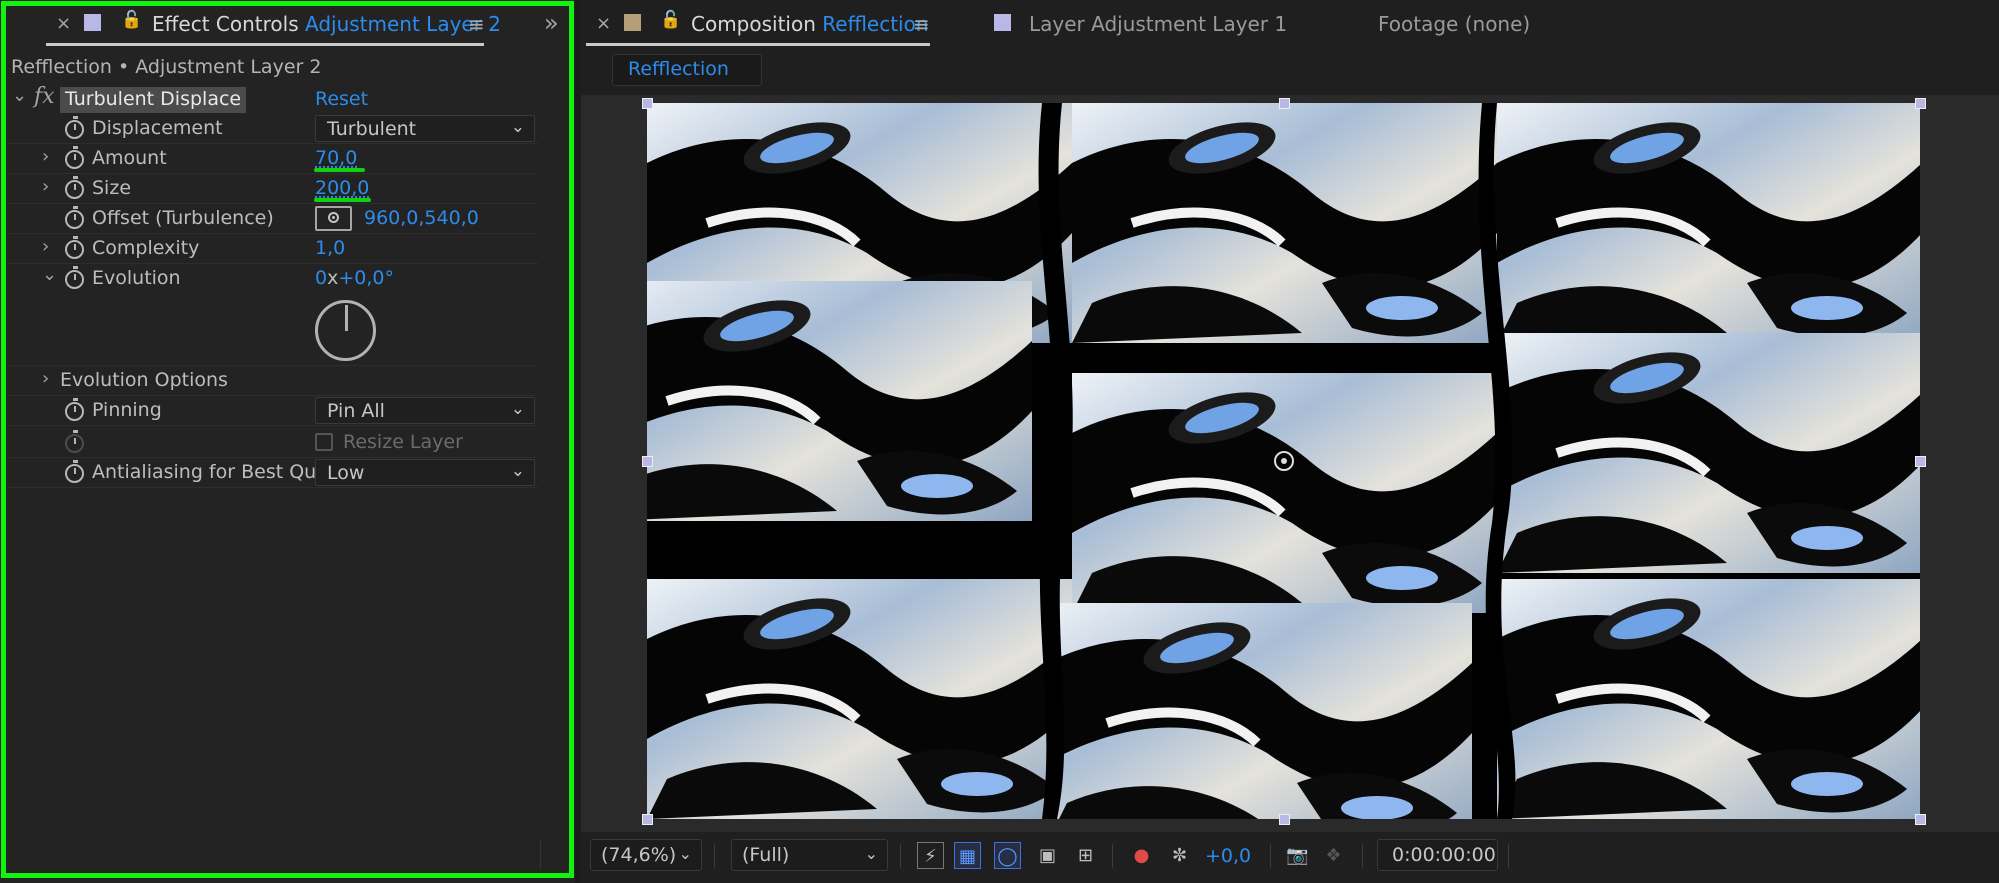 This screenshot has width=1999, height=883. What do you see at coordinates (1297, 855) in the screenshot?
I see `snapshot-camera-icon: 📷` at bounding box center [1297, 855].